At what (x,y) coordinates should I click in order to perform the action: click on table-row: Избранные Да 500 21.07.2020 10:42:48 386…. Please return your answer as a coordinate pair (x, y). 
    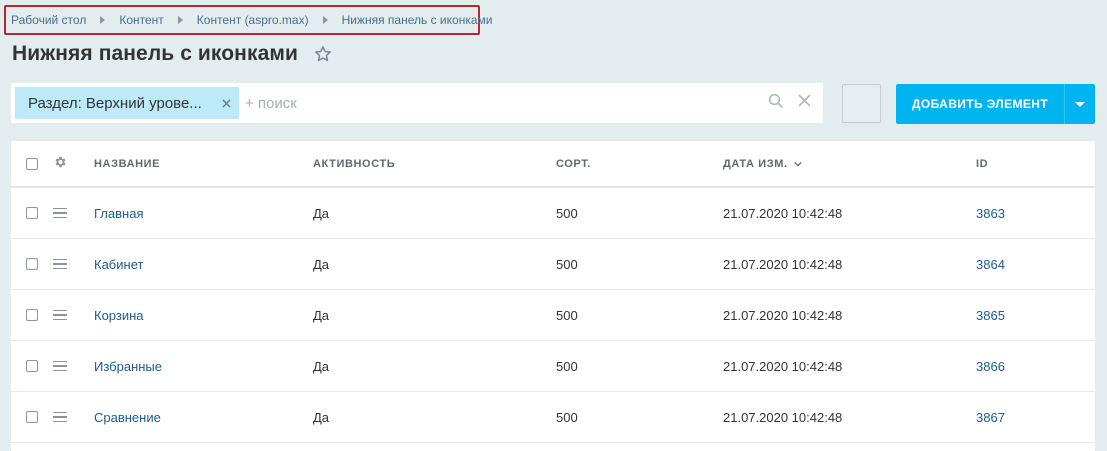
    Looking at the image, I should click on (553, 366).